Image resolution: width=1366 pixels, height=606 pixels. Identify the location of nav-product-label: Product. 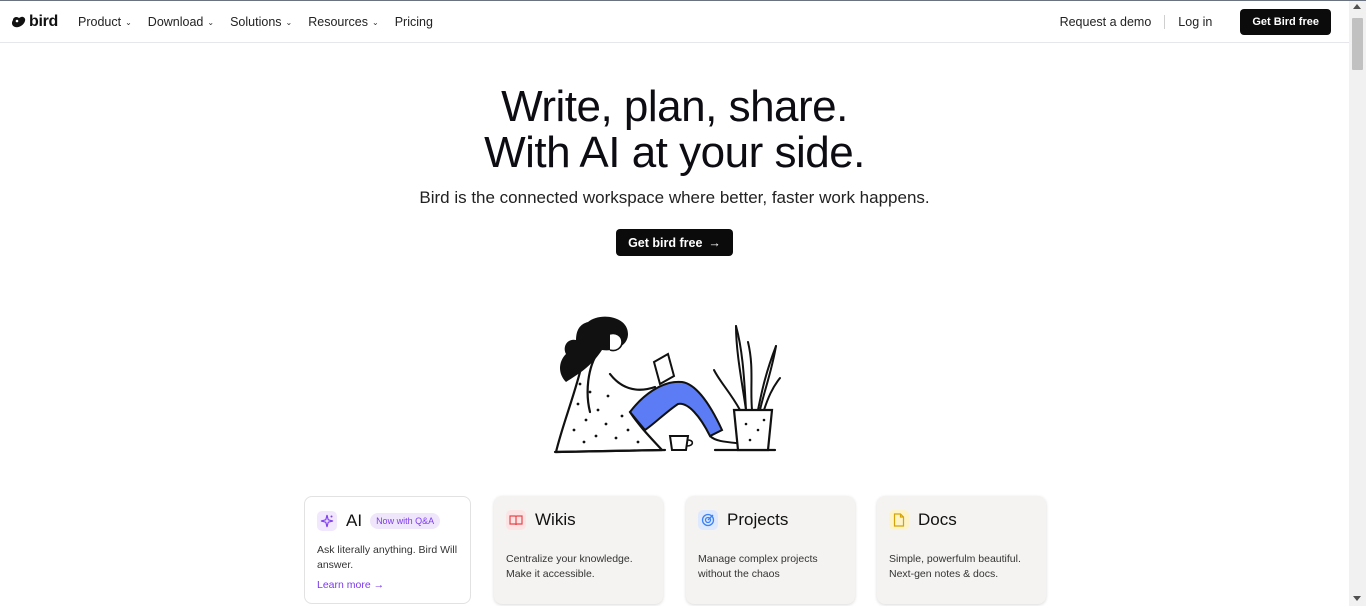
(100, 21).